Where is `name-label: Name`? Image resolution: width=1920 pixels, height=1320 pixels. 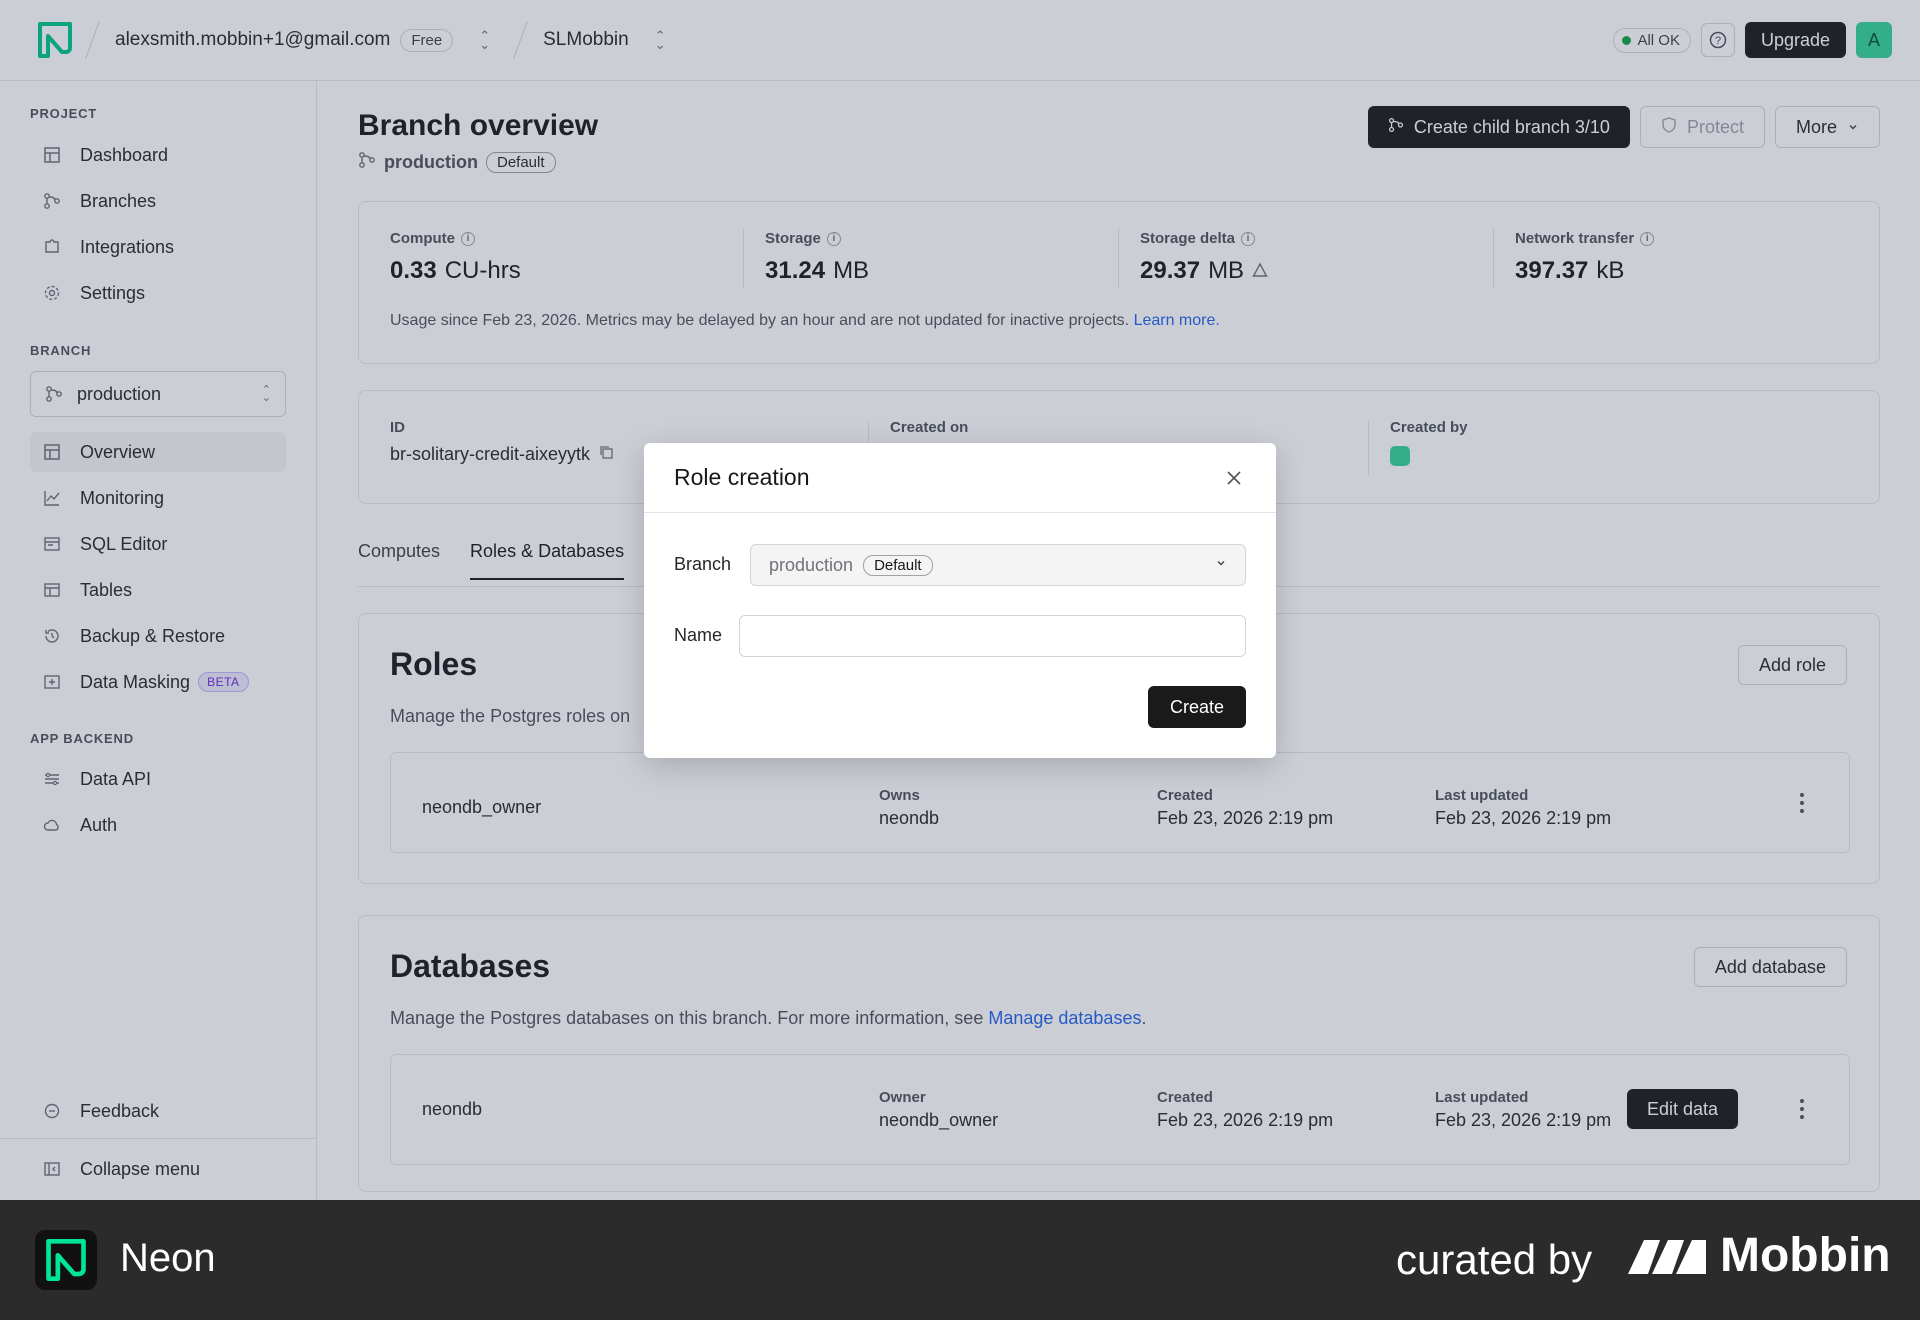 name-label: Name is located at coordinates (698, 635).